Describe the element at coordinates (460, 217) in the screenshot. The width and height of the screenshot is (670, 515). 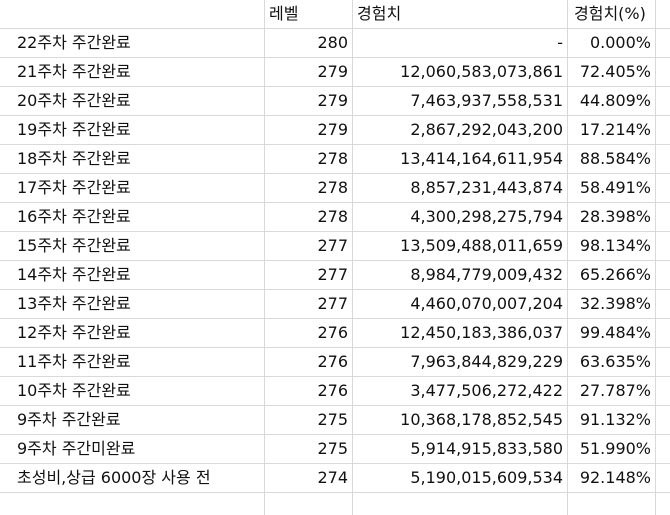
I see `row-exp-cell: 4,300,298,275,794` at that location.